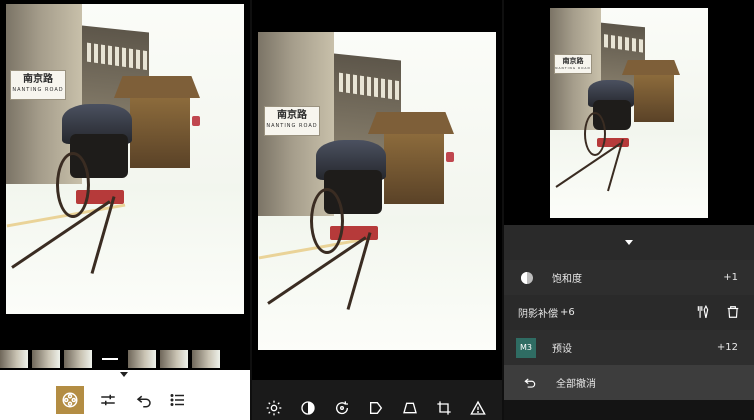 This screenshot has height=420, width=754. I want to click on contrast-icon, so click(308, 408).